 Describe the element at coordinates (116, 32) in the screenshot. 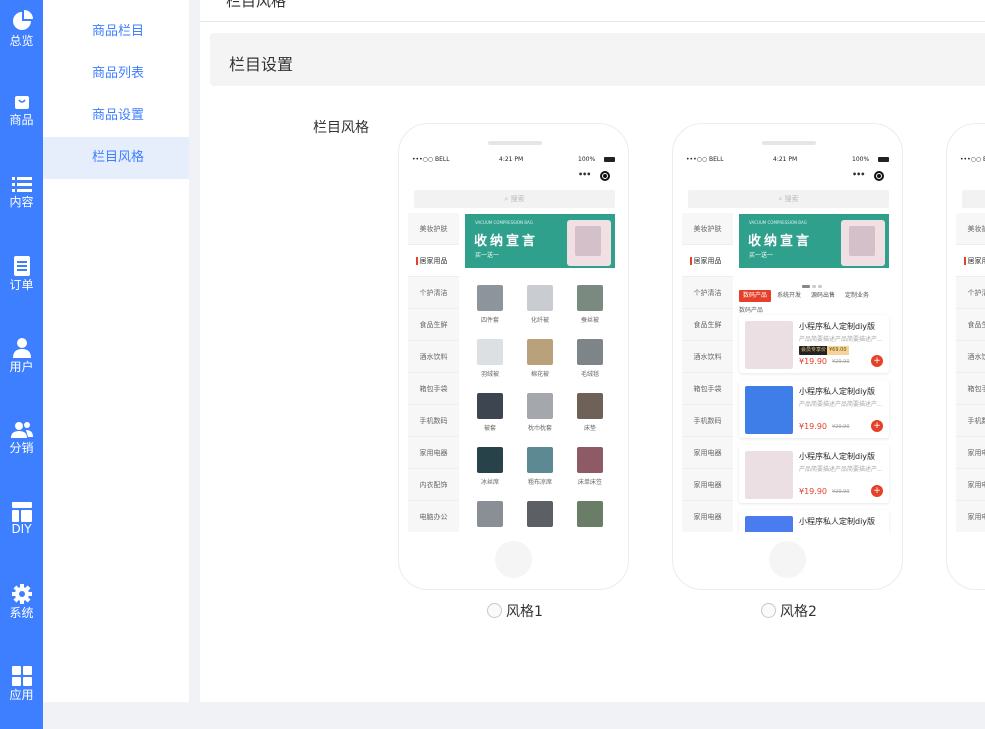

I see `subnav-item-product-category: 商品栏目` at that location.